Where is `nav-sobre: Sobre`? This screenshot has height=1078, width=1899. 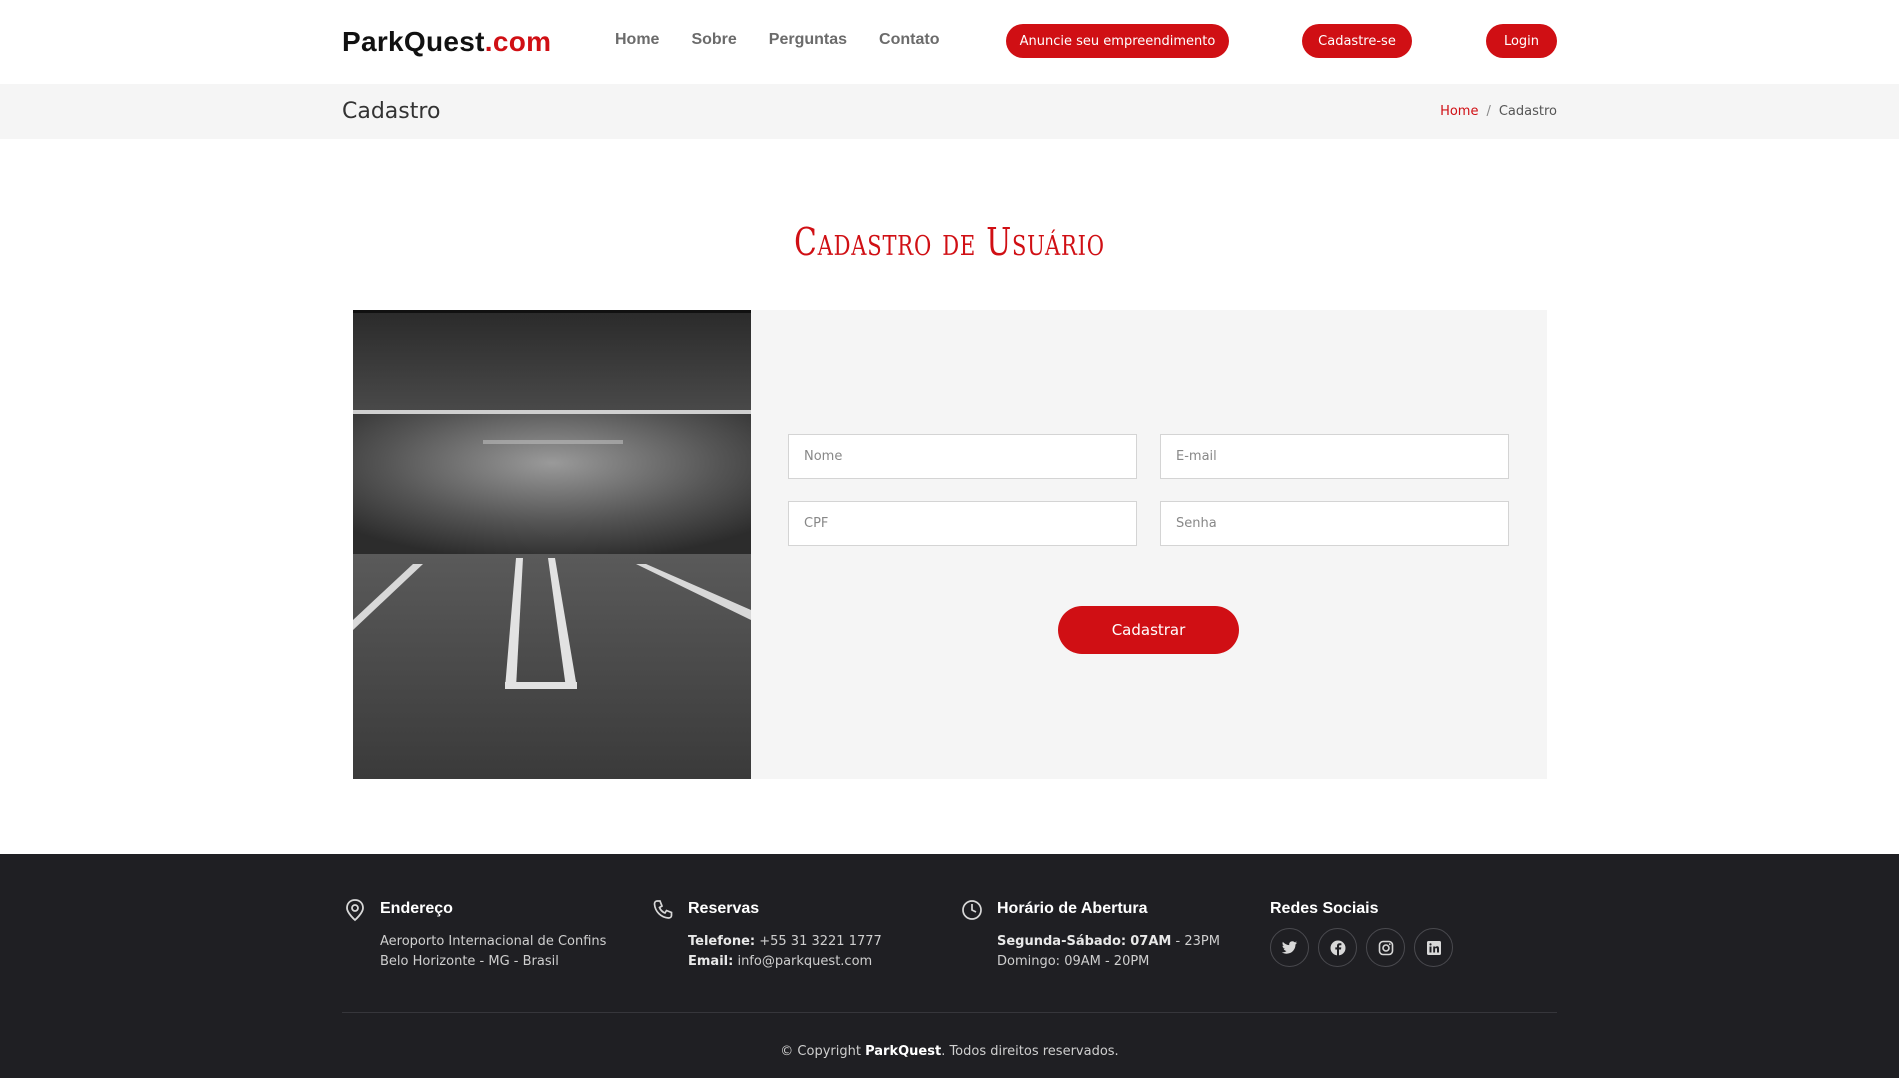
nav-sobre: Sobre is located at coordinates (713, 40).